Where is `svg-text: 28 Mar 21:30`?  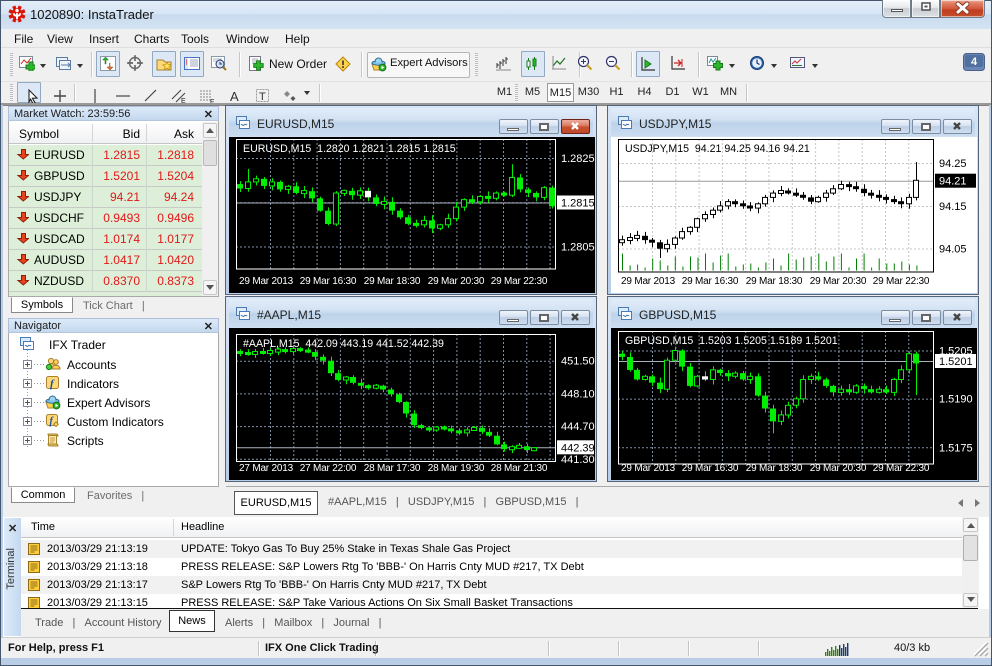
svg-text: 28 Mar 21:30 is located at coordinates (519, 468).